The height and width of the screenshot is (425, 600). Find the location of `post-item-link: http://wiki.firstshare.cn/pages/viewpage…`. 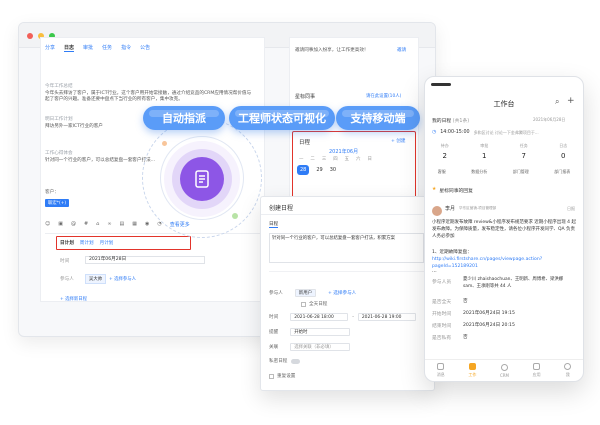

post-item-link: http://wiki.firstshare.cn/pages/viewpage… is located at coordinates (487, 263).